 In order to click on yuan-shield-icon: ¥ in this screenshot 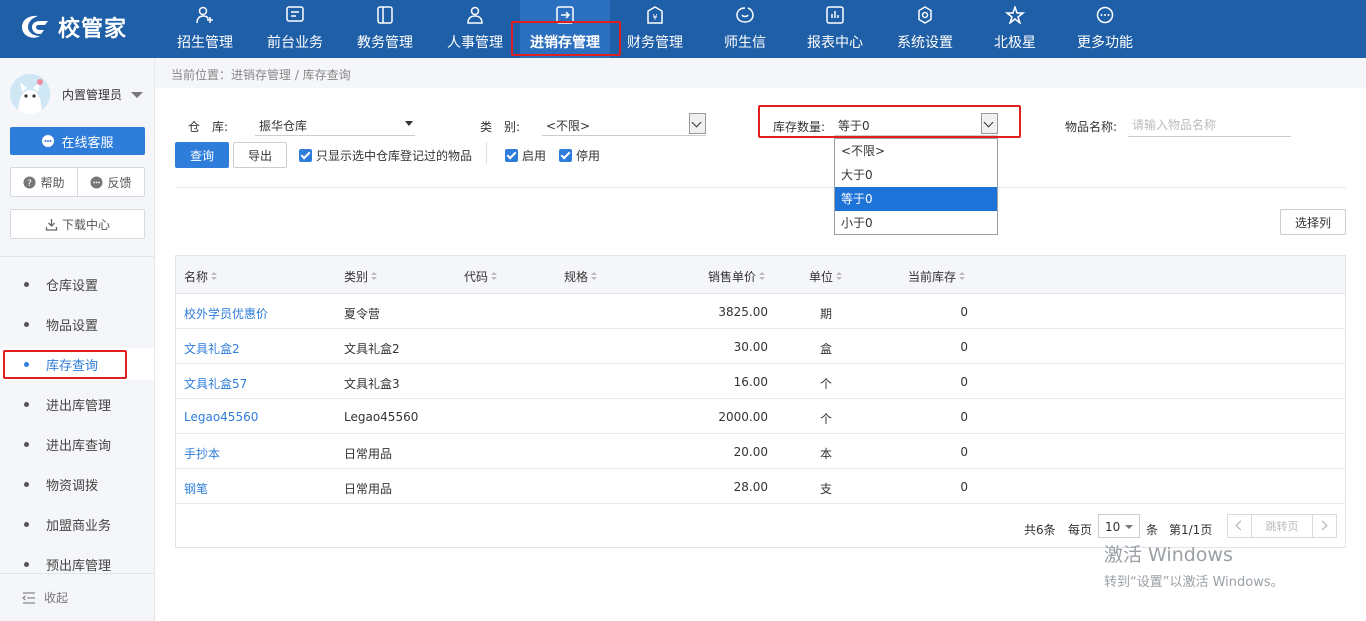, I will do `click(655, 15)`.